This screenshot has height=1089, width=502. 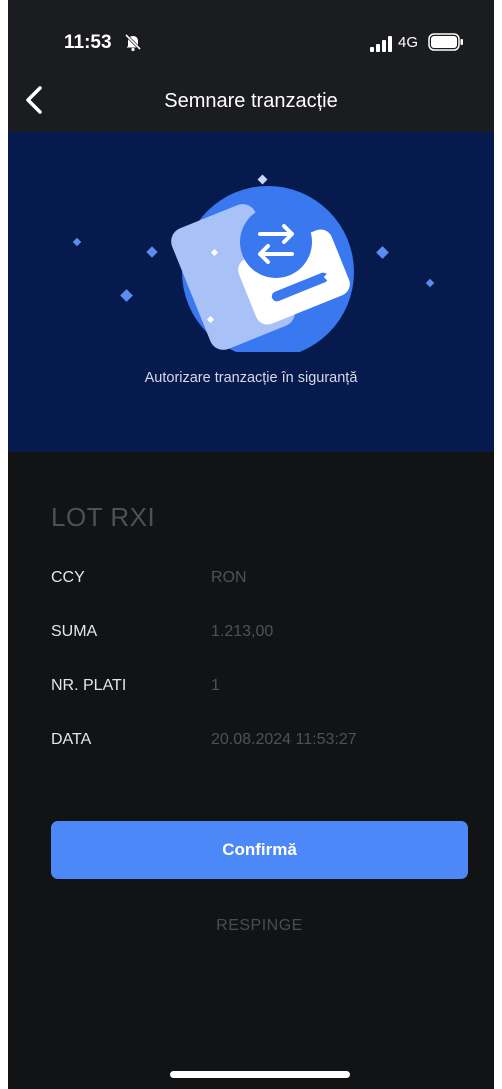 I want to click on detail-label: NR. PLATI, so click(x=89, y=685).